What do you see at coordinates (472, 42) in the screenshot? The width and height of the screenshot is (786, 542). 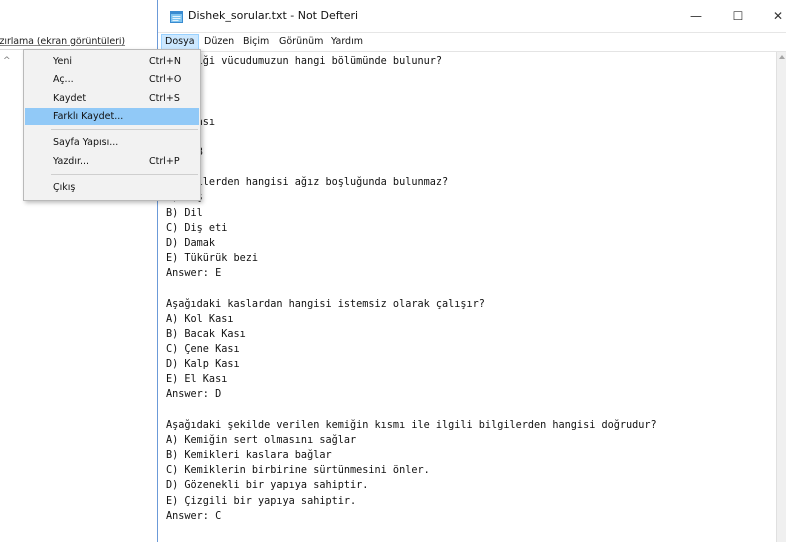 I see `menu-bar: Dosya Düzen Biçim Görünüm Yardım` at bounding box center [472, 42].